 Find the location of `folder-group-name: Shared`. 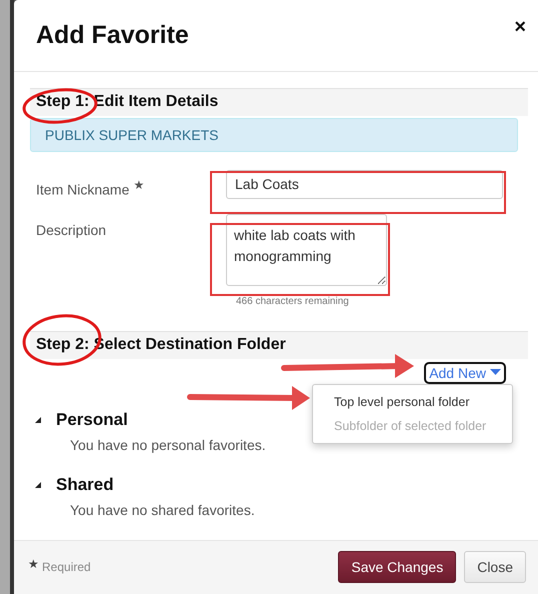

folder-group-name: Shared is located at coordinates (85, 484).